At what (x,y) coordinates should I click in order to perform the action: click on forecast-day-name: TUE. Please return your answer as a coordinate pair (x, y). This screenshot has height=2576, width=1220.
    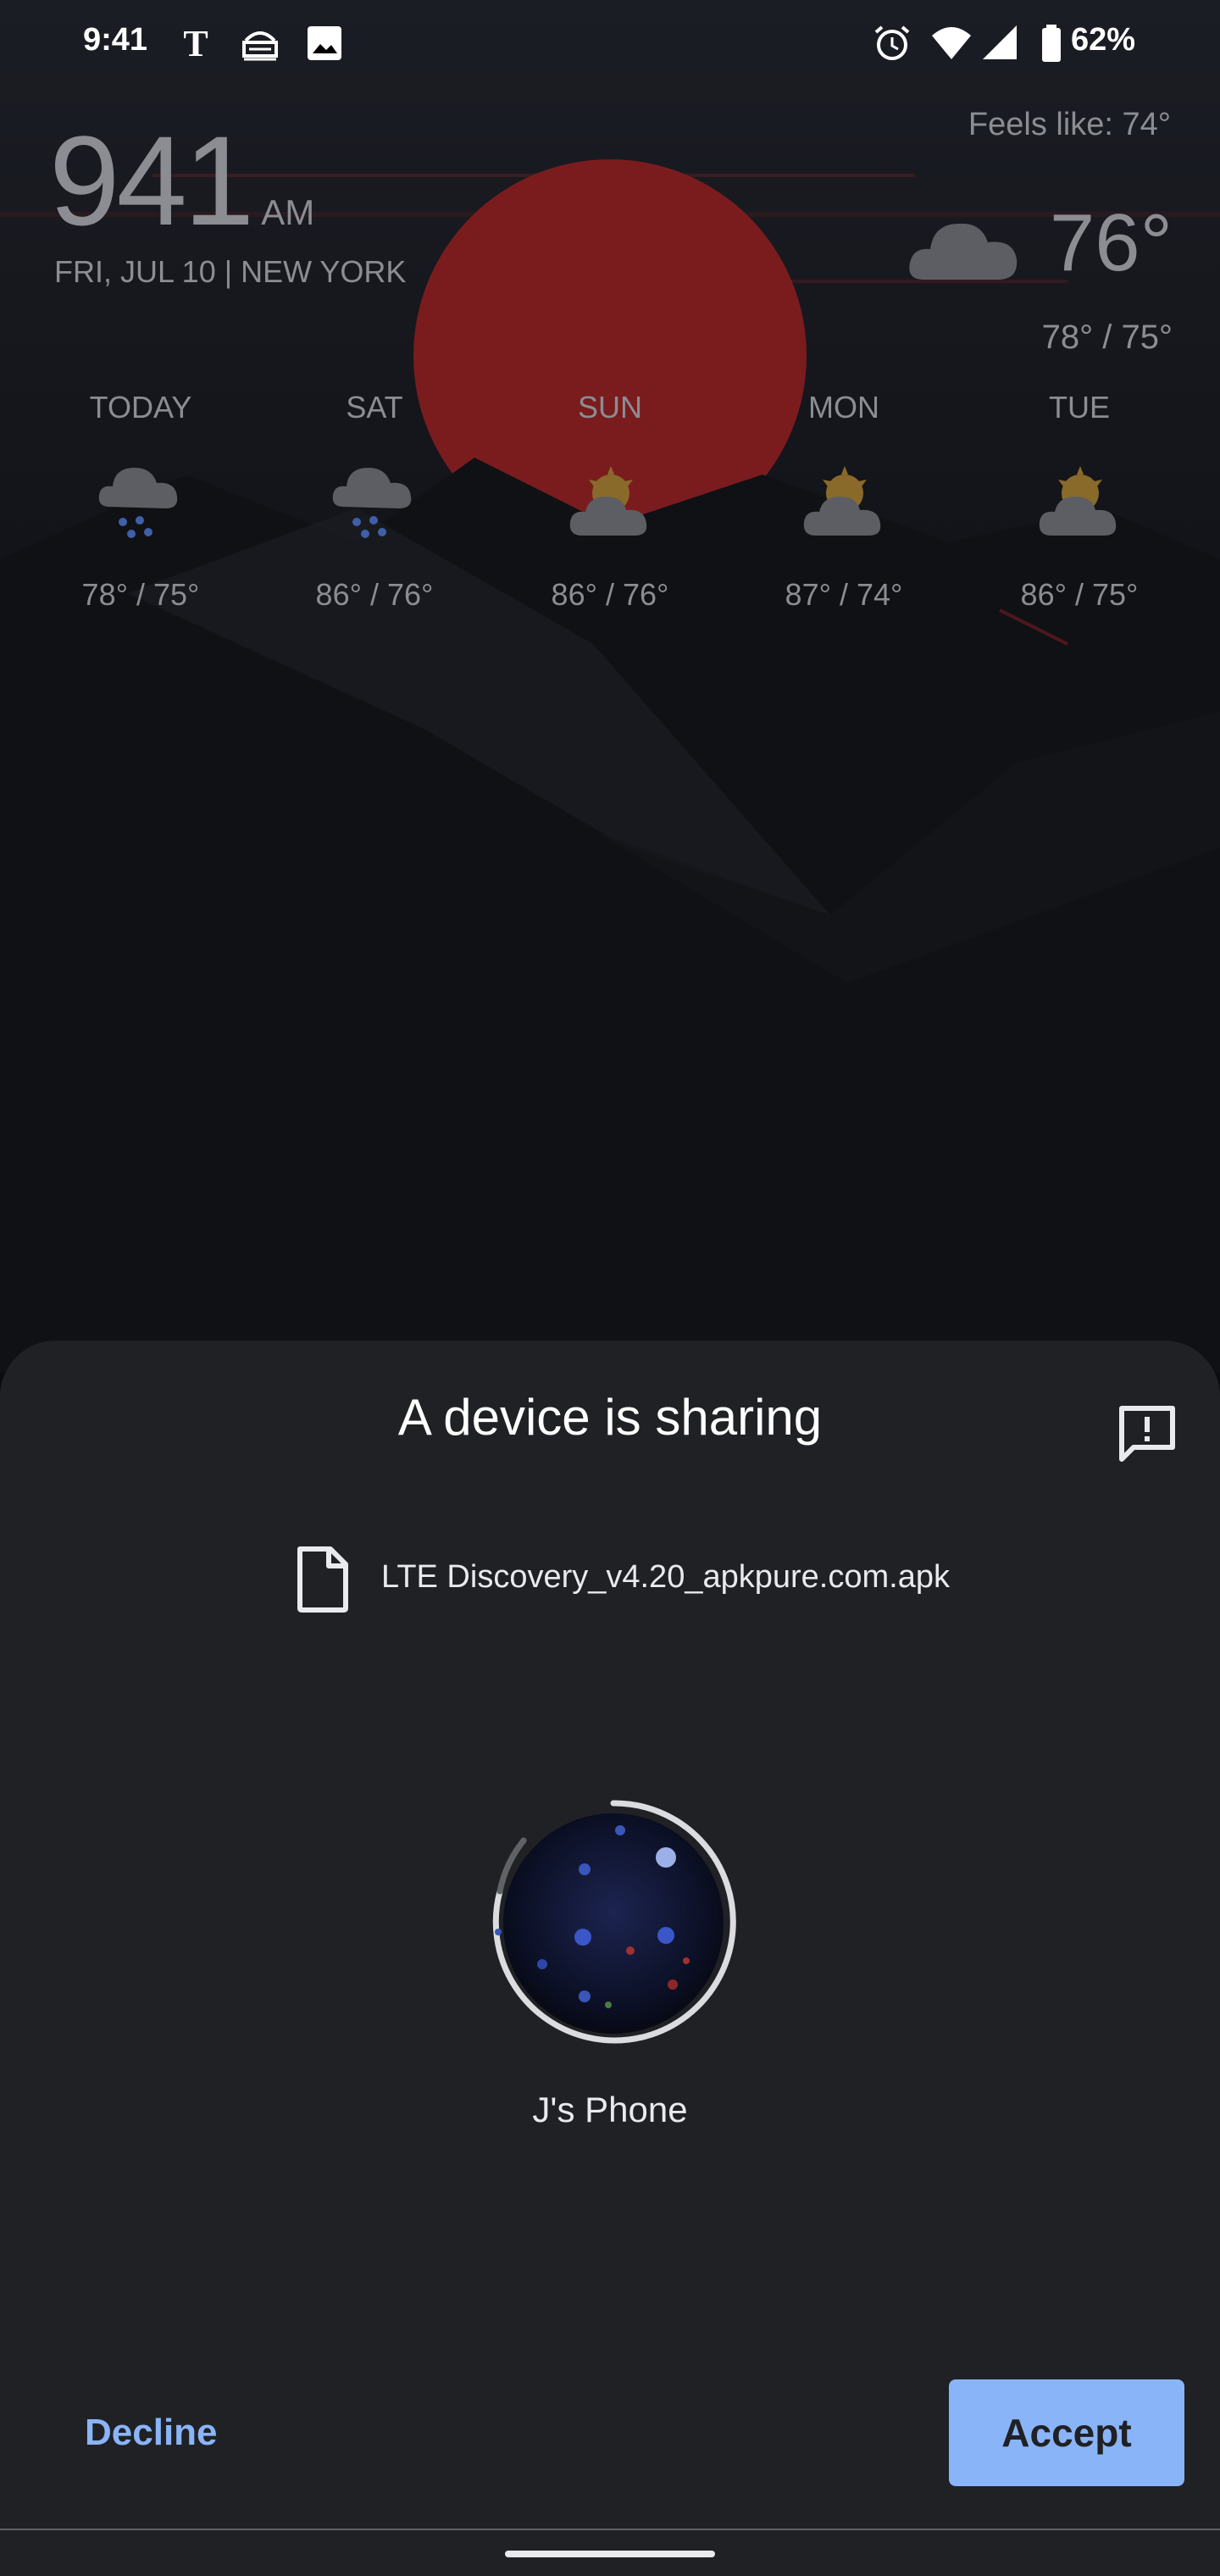
    Looking at the image, I should click on (1079, 407).